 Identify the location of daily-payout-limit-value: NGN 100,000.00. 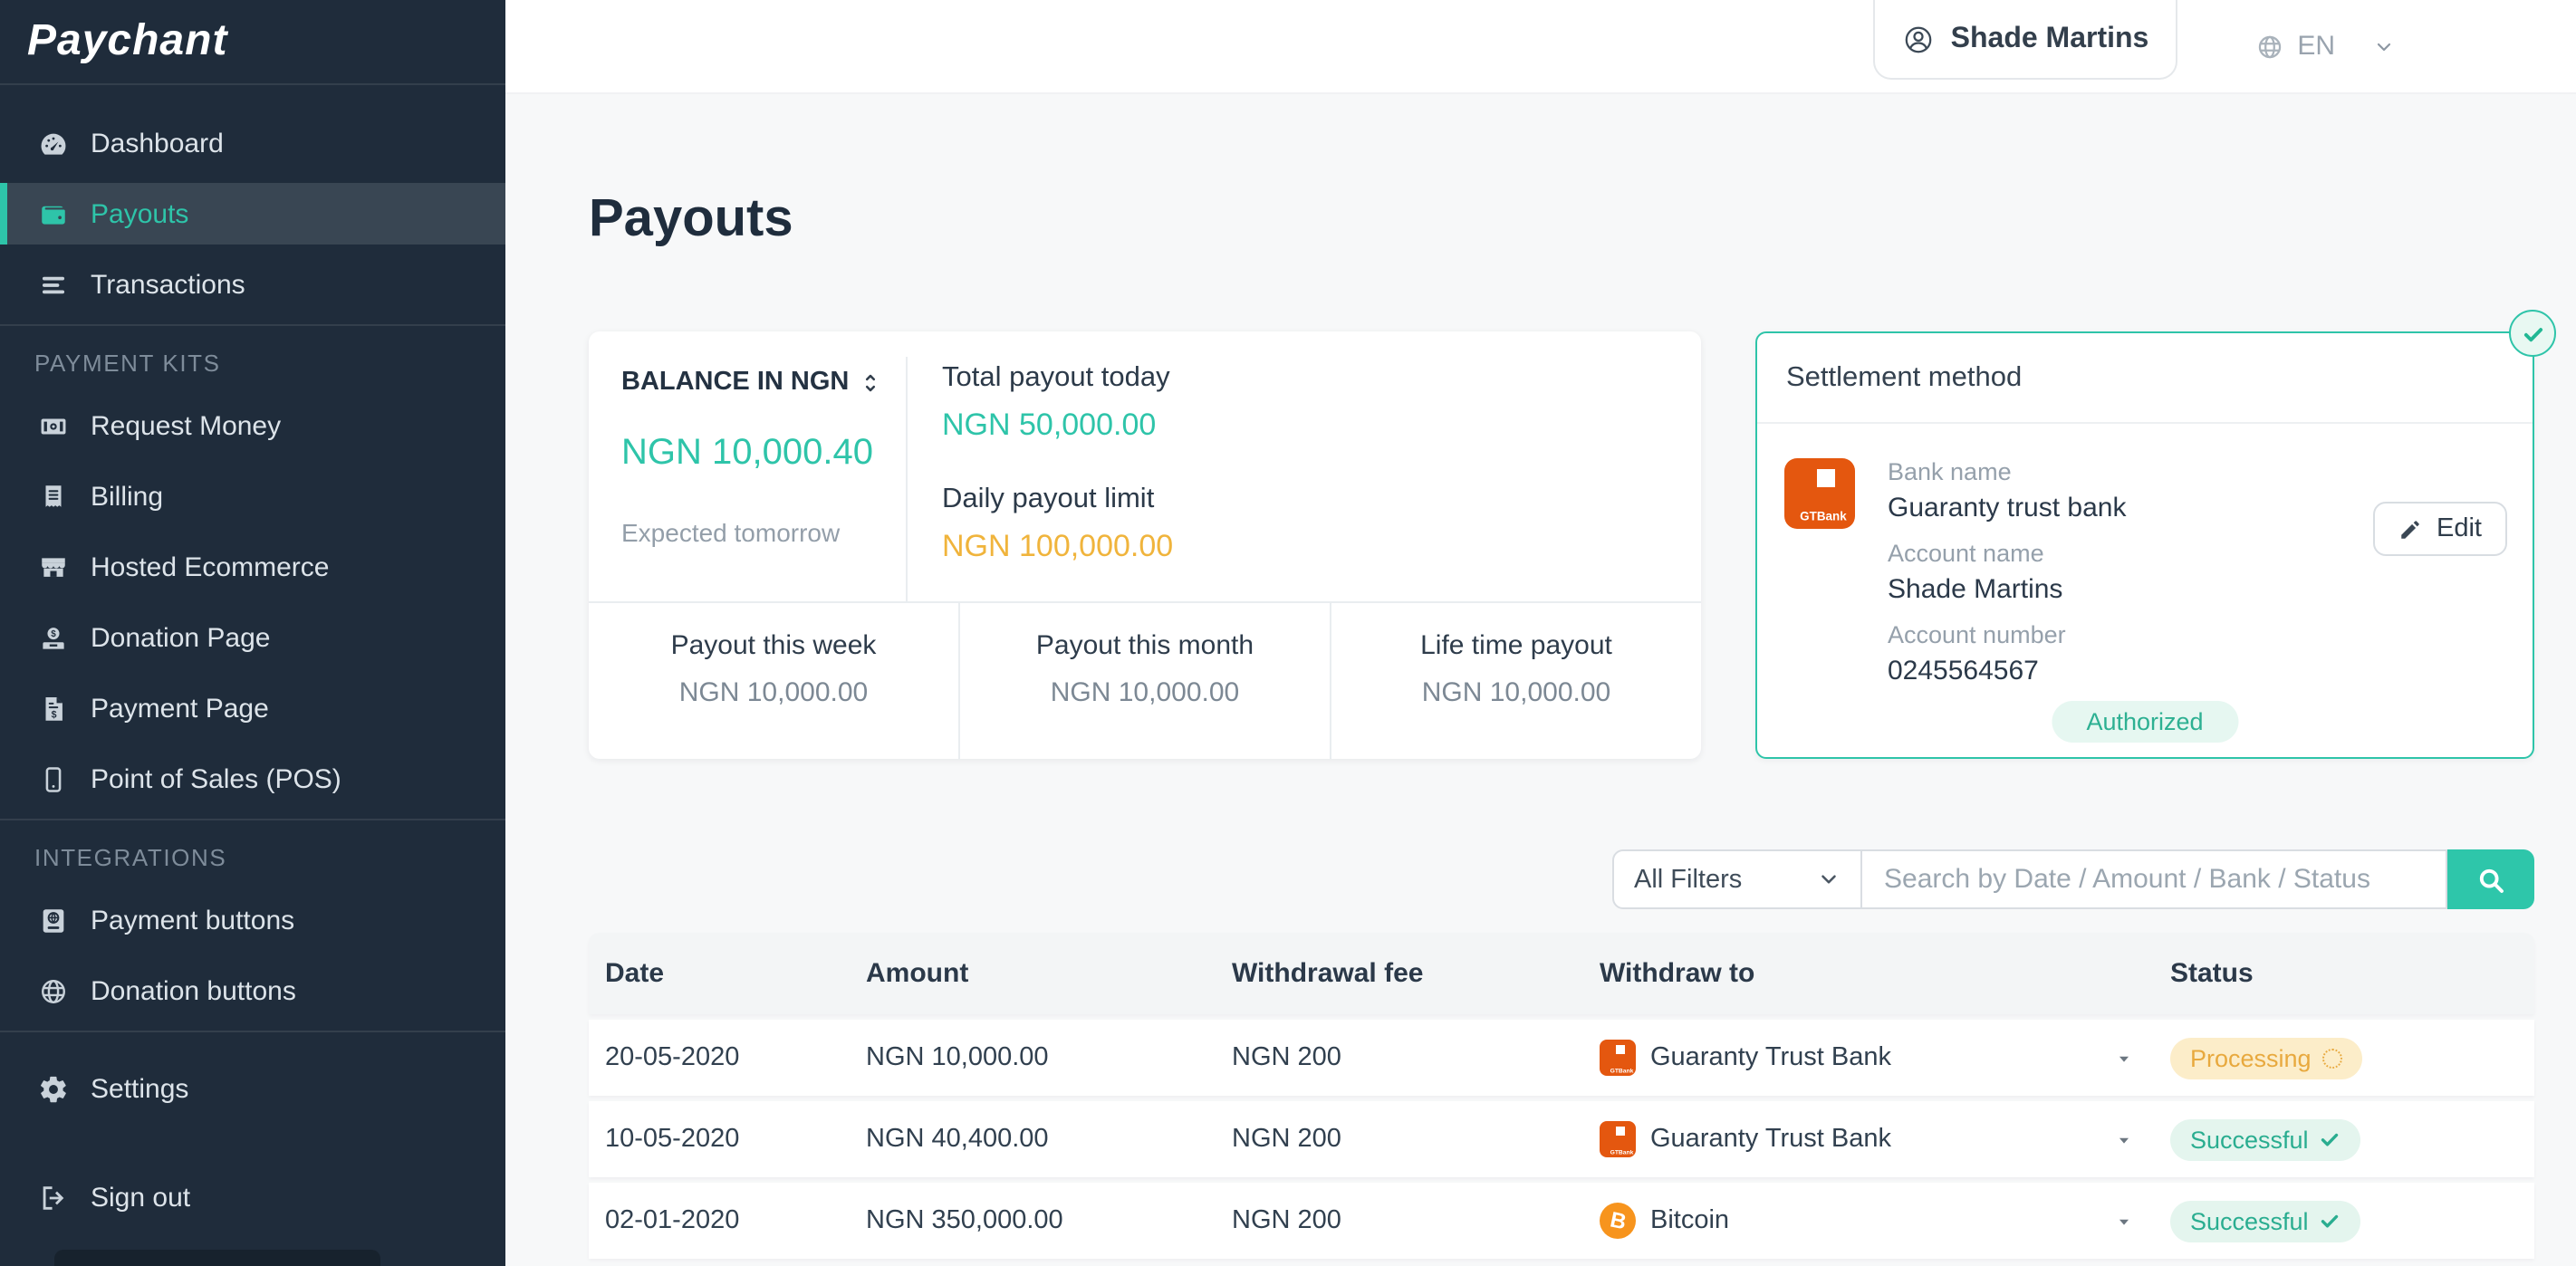
(1058, 546).